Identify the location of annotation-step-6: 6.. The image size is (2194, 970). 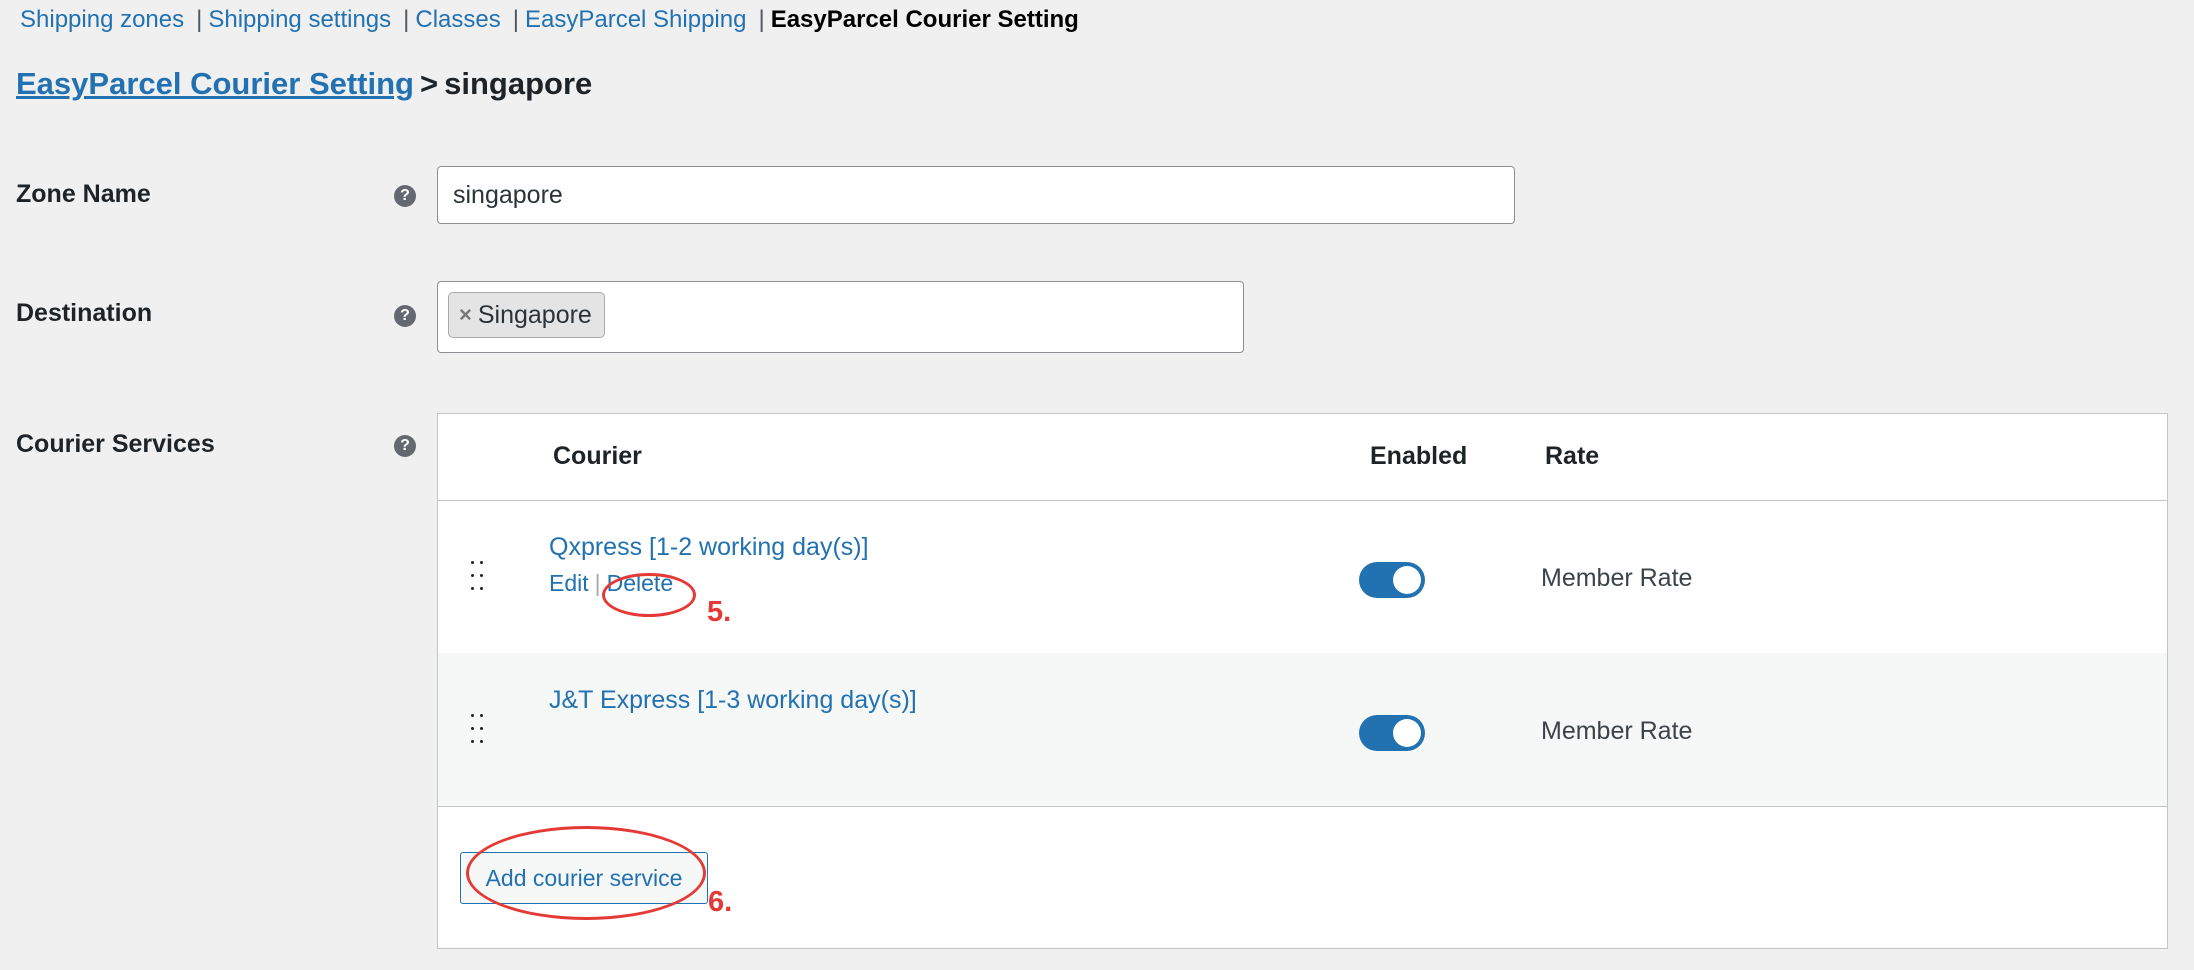
(720, 902).